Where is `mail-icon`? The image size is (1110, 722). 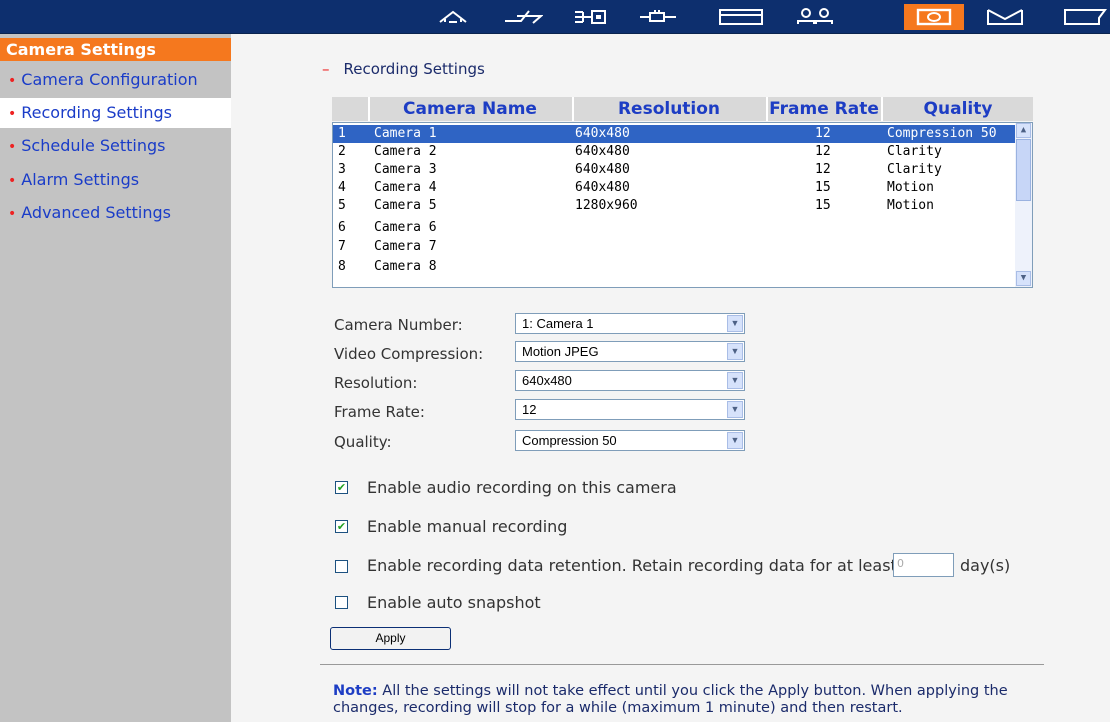 mail-icon is located at coordinates (1005, 17).